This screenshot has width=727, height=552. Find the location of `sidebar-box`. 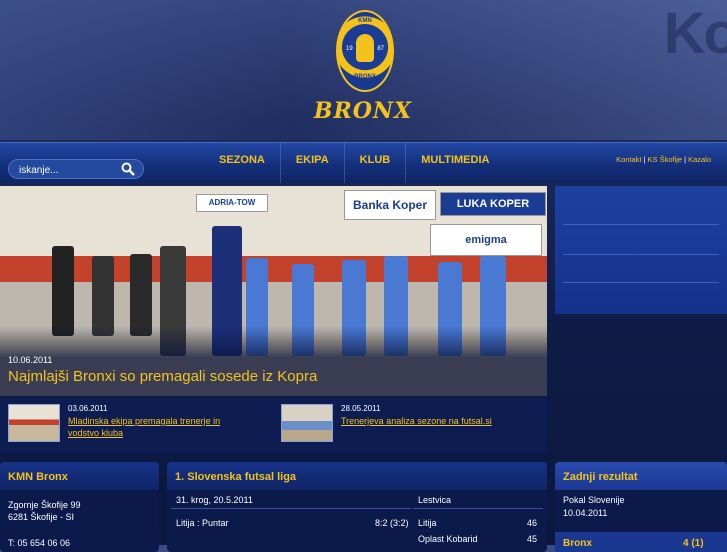

sidebar-box is located at coordinates (641, 250).